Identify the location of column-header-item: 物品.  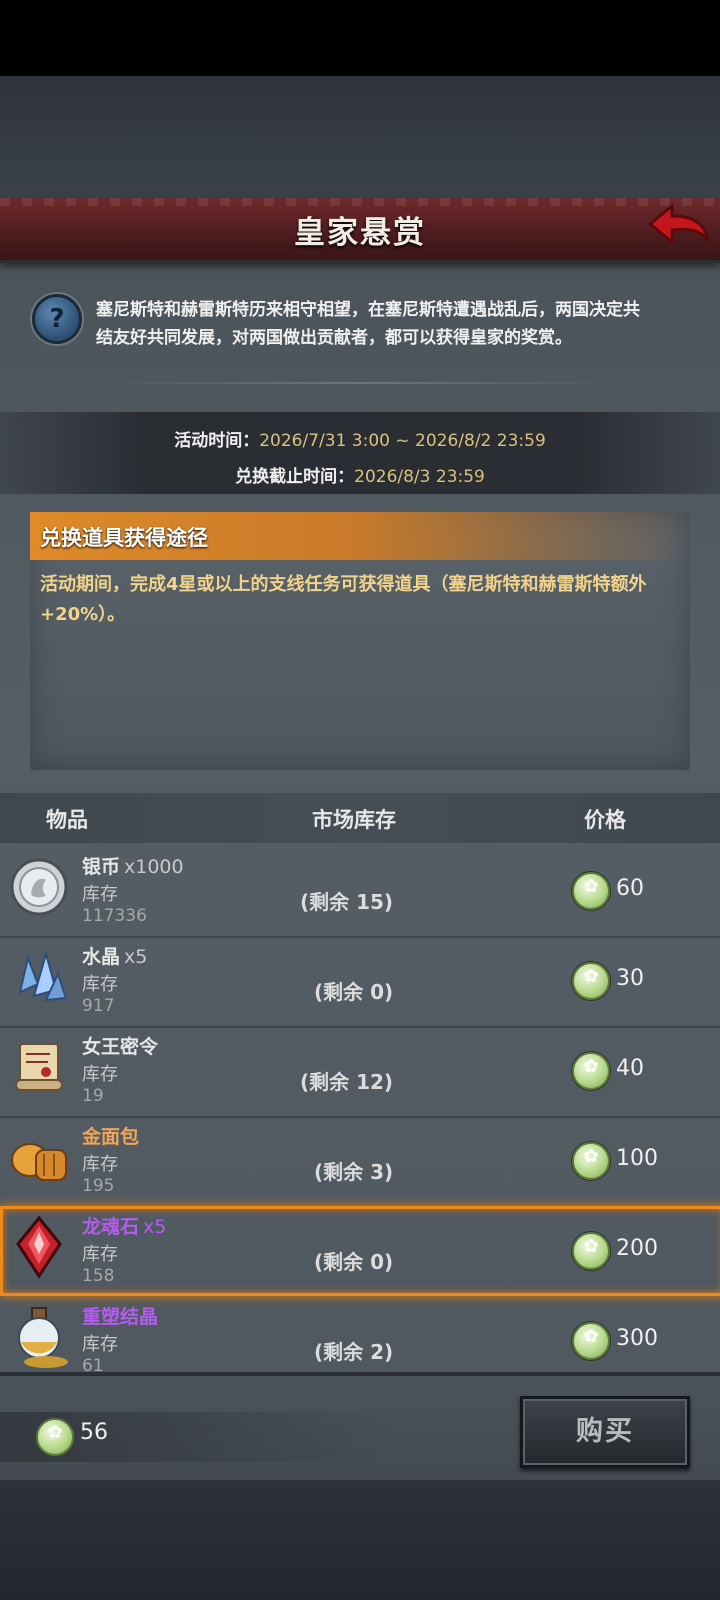
(67, 820).